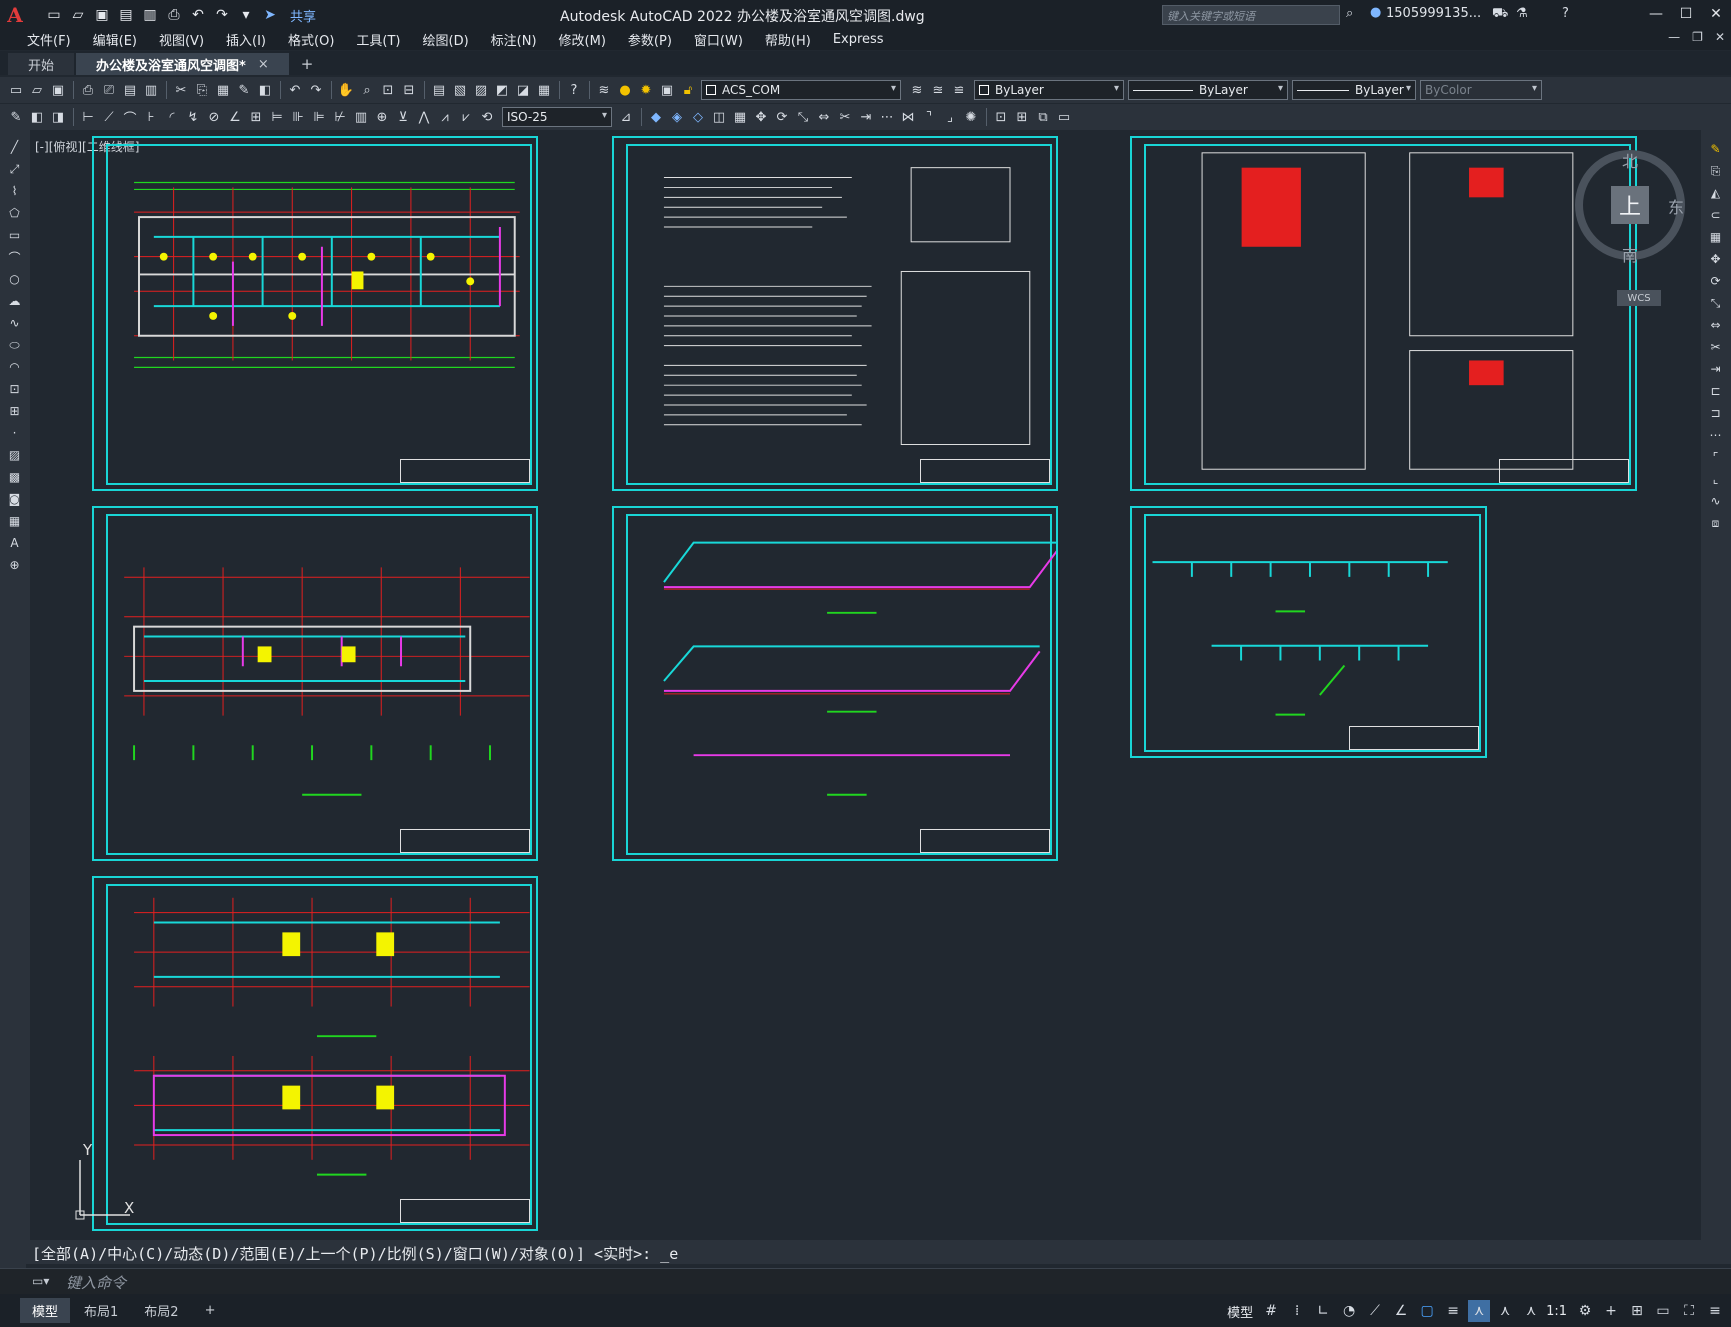 The image size is (1731, 1327). What do you see at coordinates (1022, 117) in the screenshot?
I see `group-icon: ⊞` at bounding box center [1022, 117].